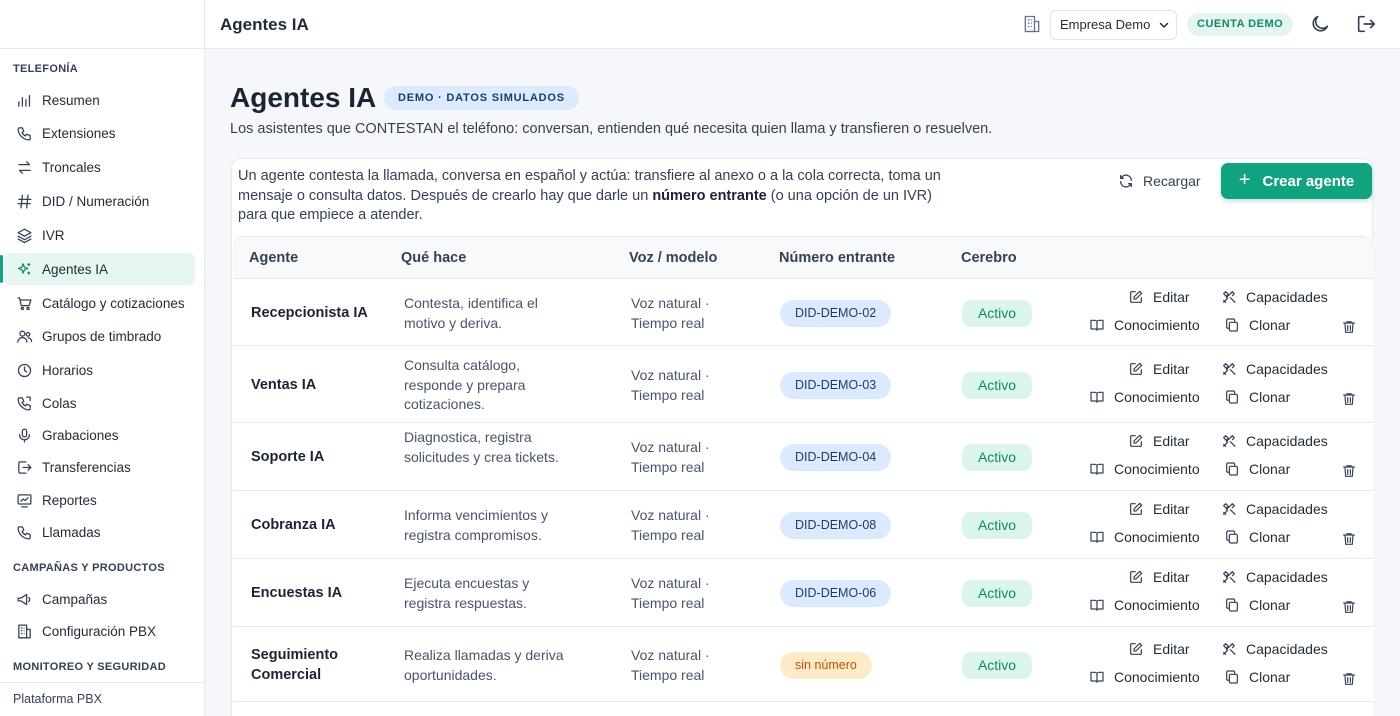  I want to click on agent-name: Seguimiento Comercial, so click(295, 665).